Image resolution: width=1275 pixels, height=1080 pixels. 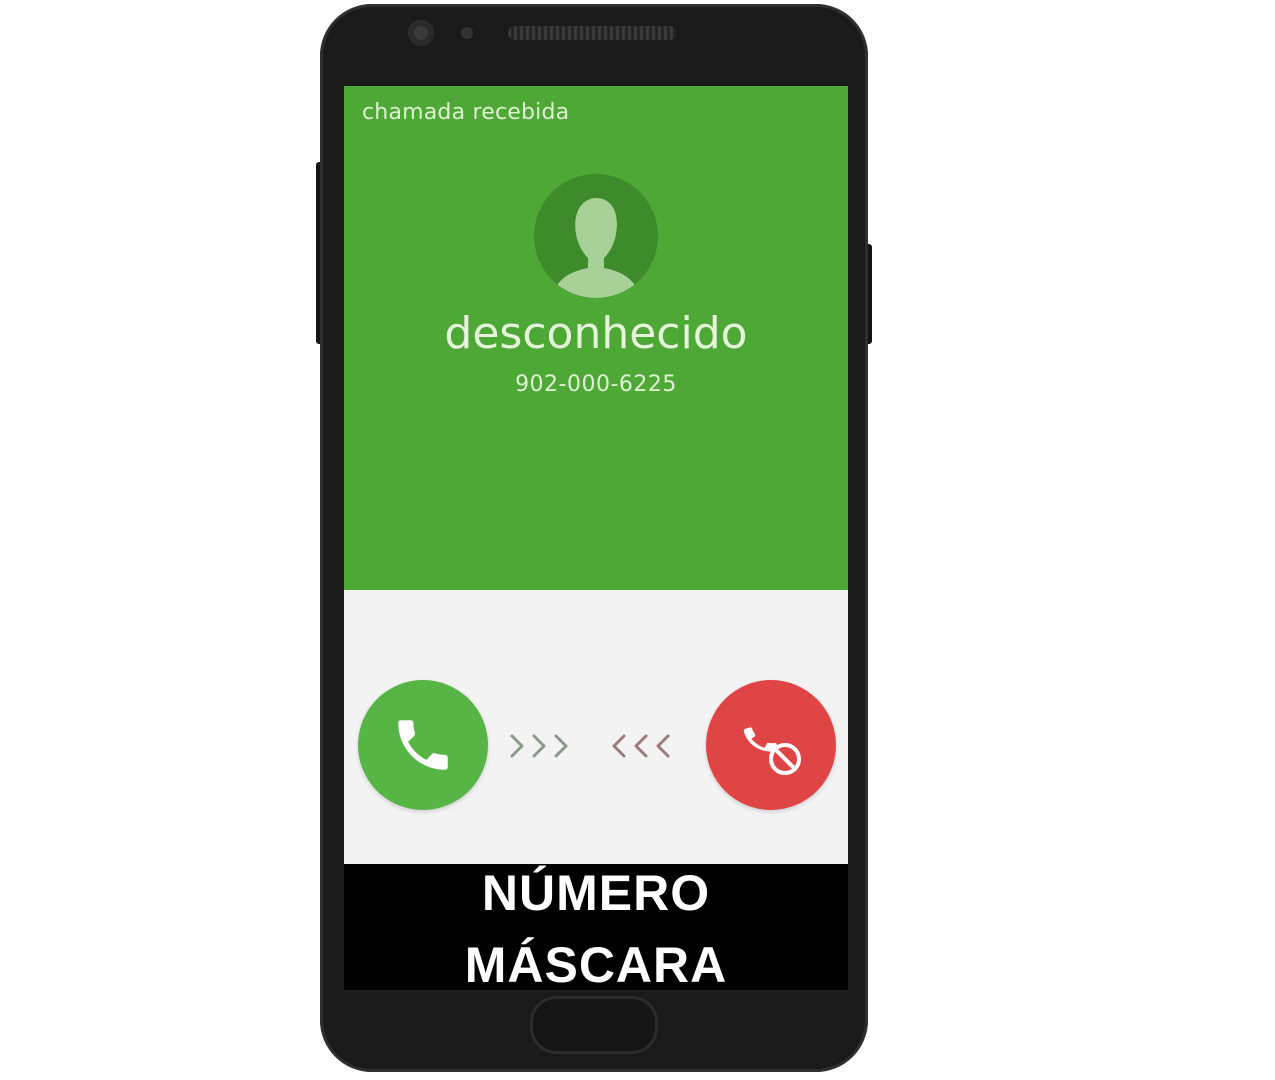 I want to click on caption-line-2: MÁSCARA, so click(x=596, y=963).